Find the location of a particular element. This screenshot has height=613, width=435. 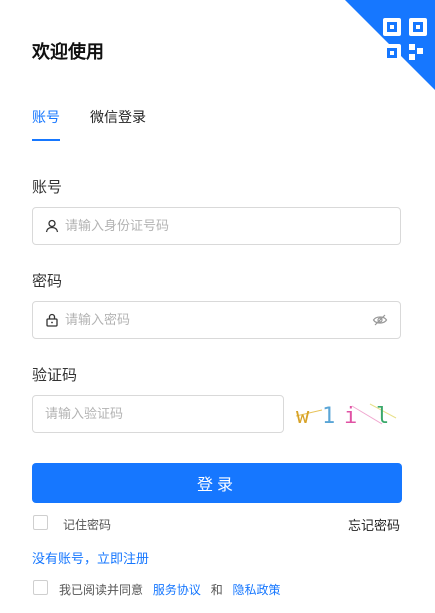

account-input is located at coordinates (232, 226).